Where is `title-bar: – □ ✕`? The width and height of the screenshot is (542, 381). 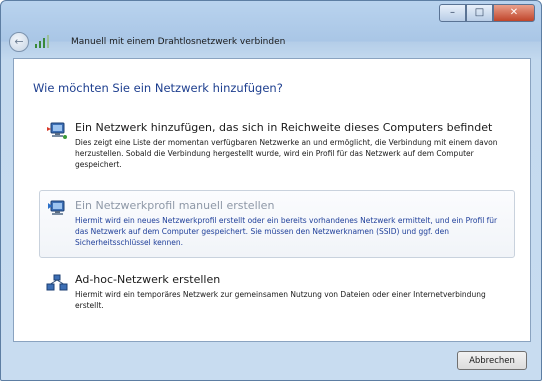 title-bar: – □ ✕ is located at coordinates (271, 15).